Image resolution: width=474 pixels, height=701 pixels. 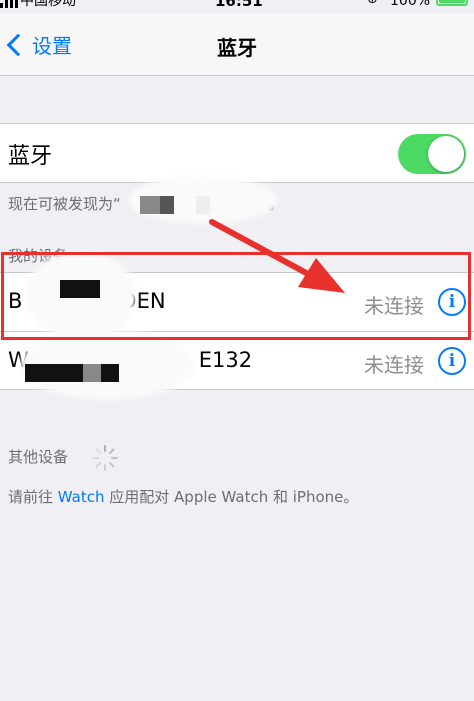 I want to click on other-devices-header: 其他设备, so click(x=38, y=457).